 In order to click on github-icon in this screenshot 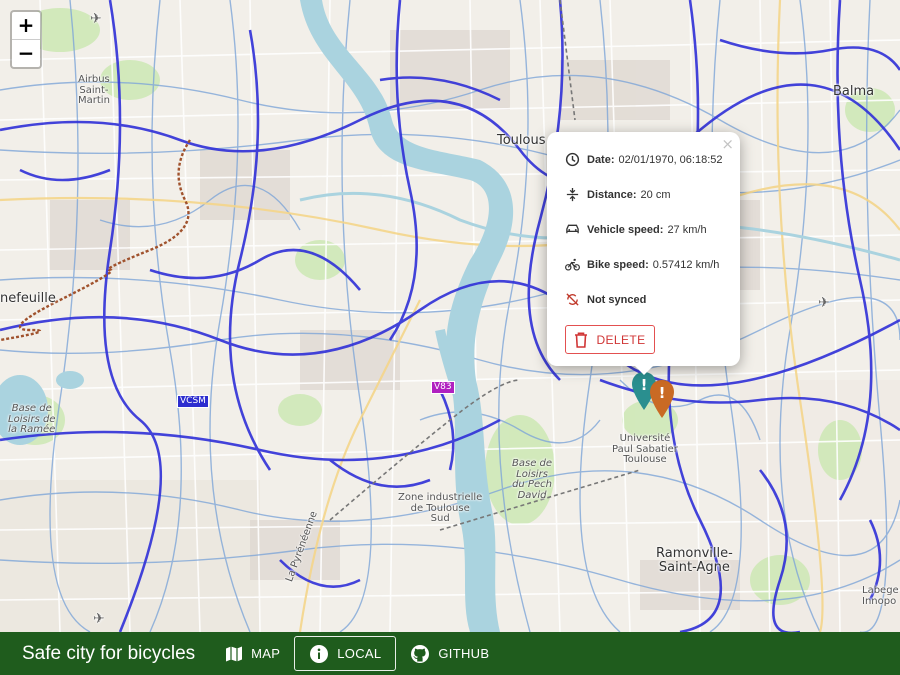, I will do `click(420, 653)`.